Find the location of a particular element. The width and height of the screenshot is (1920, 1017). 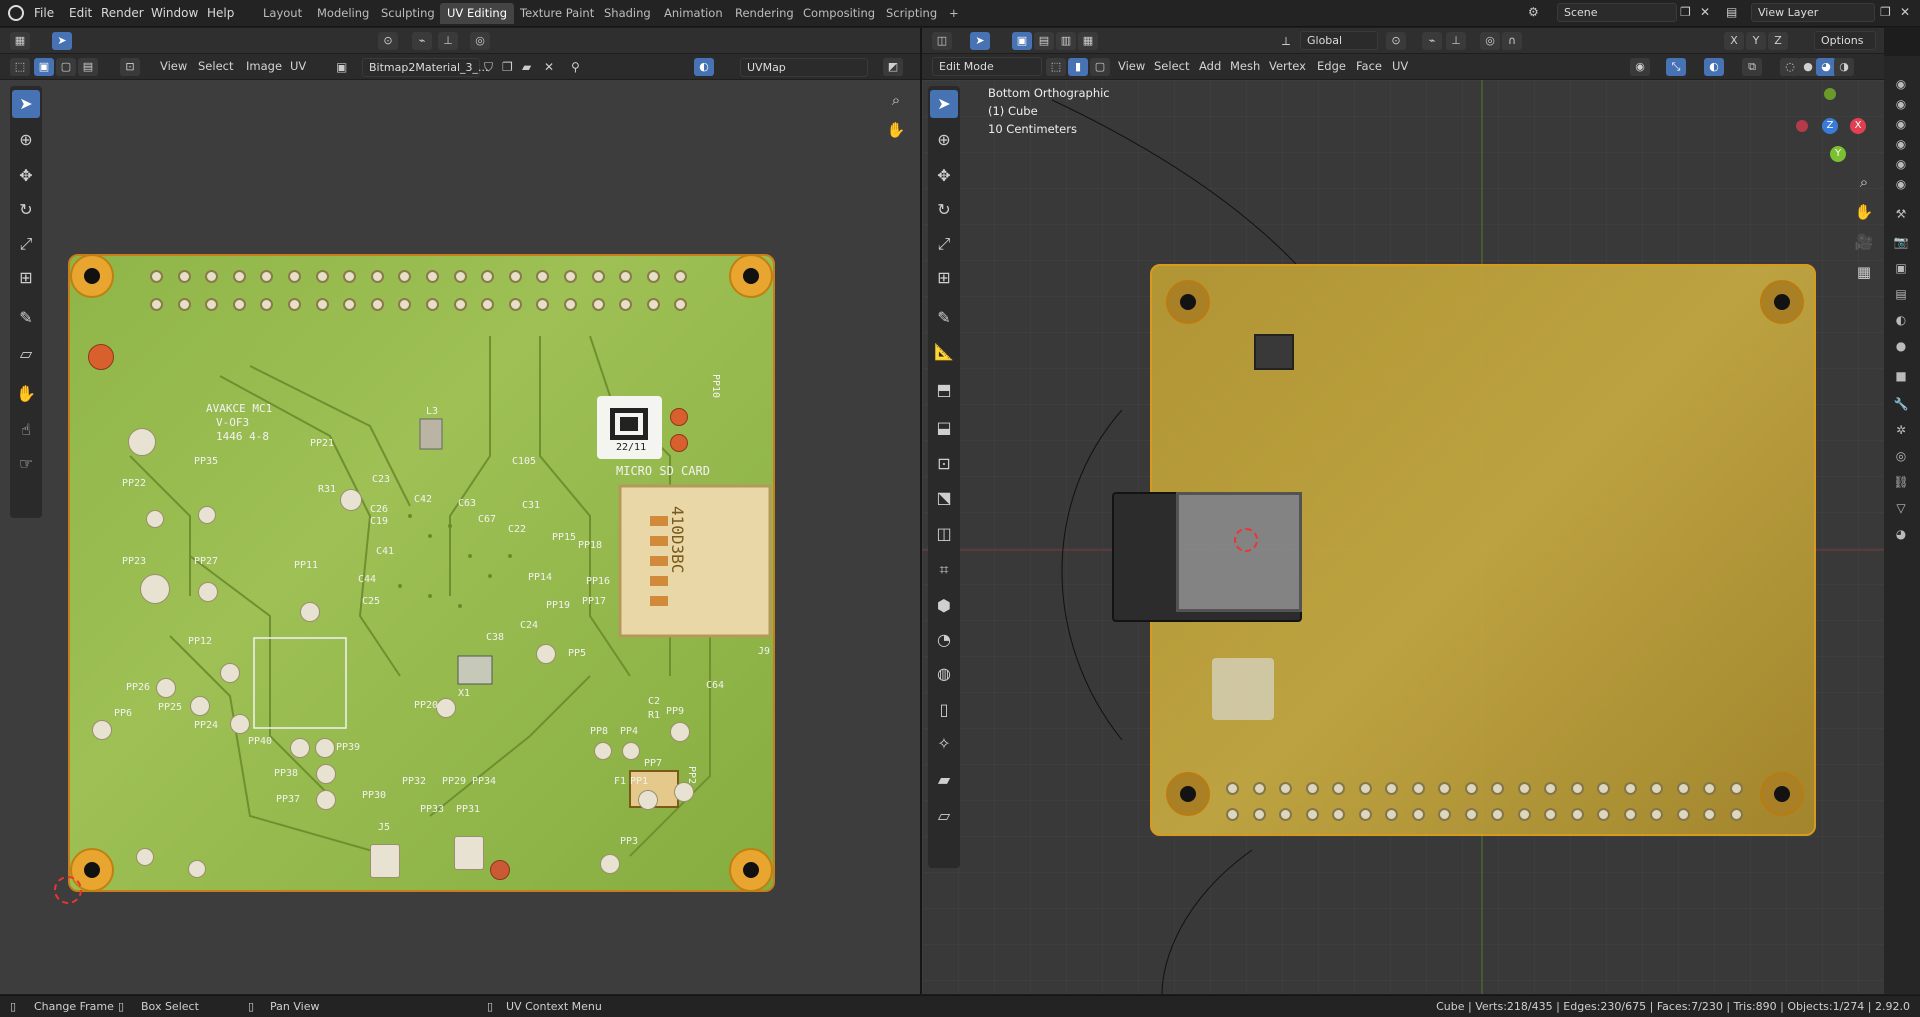

camera-icon: 🎥 is located at coordinates (1864, 242).